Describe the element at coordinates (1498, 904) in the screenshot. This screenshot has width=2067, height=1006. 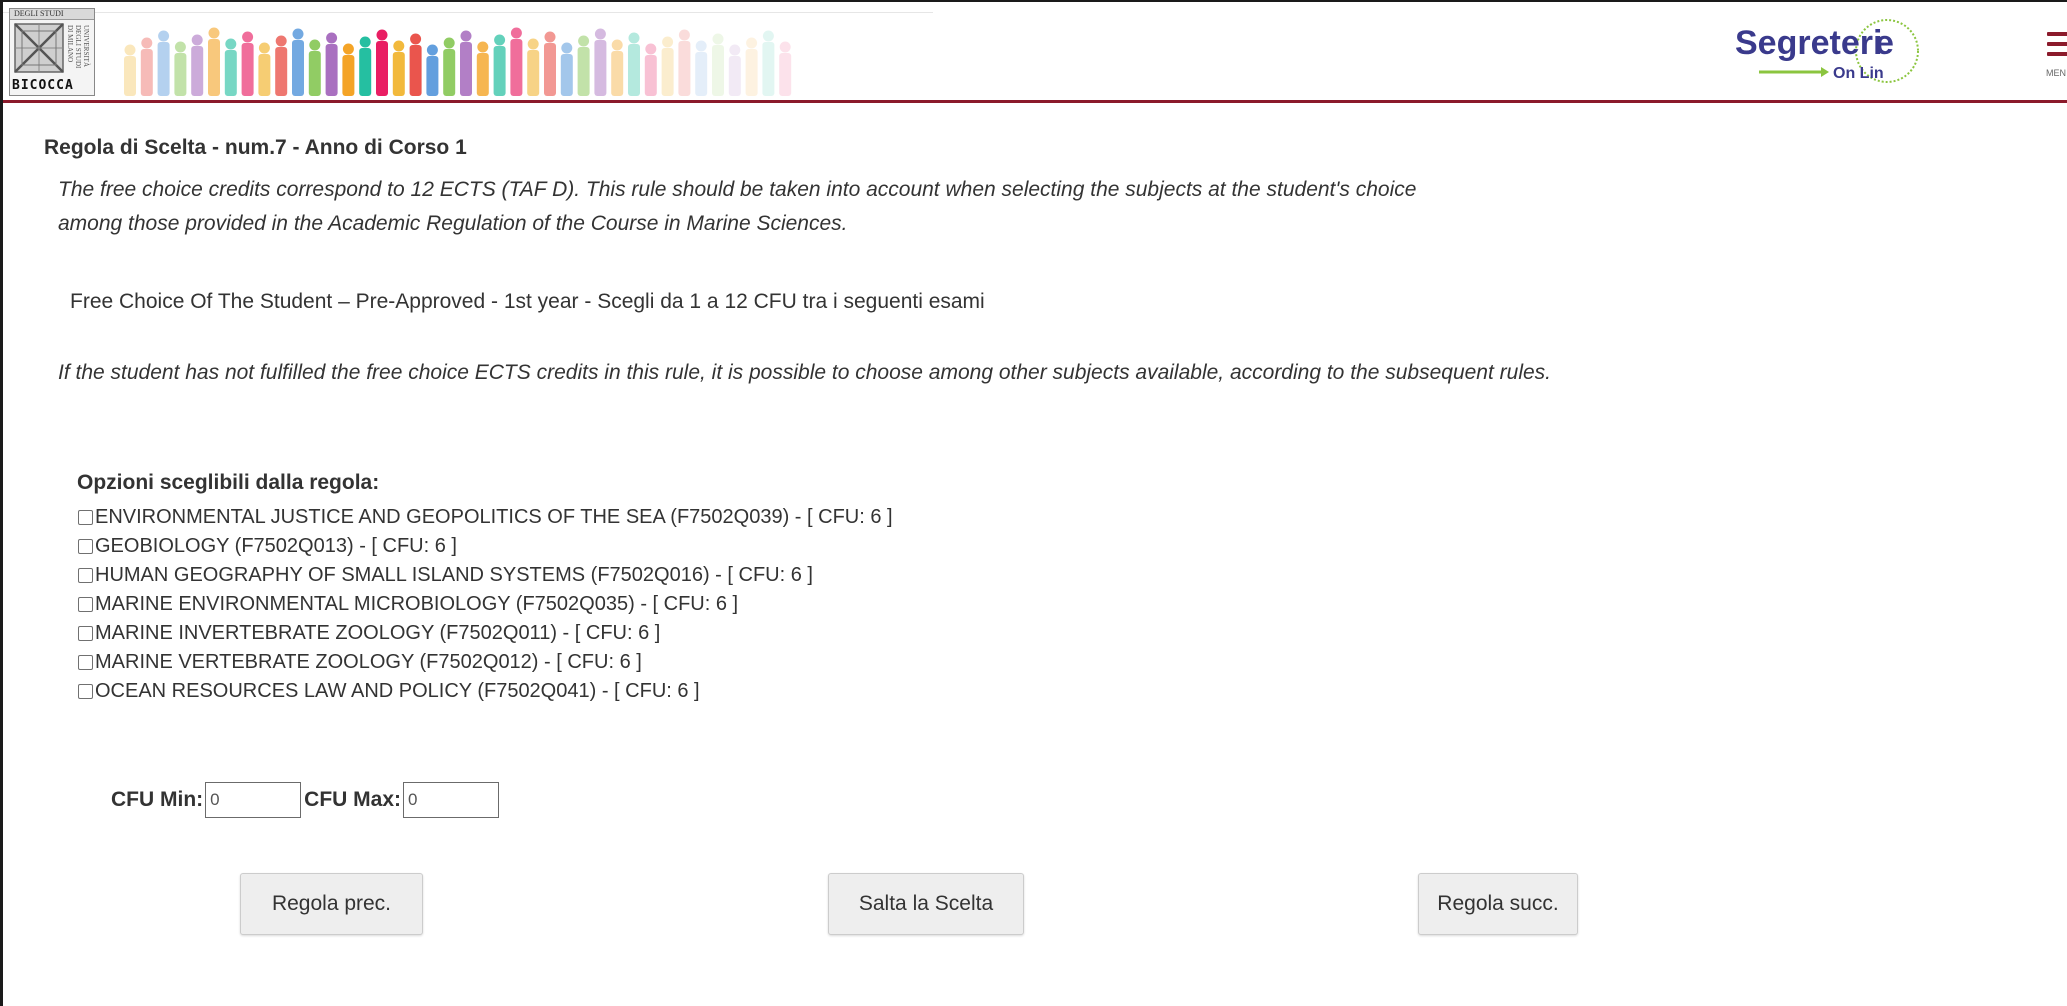
I see `next-rule-button: Regola succ.` at that location.